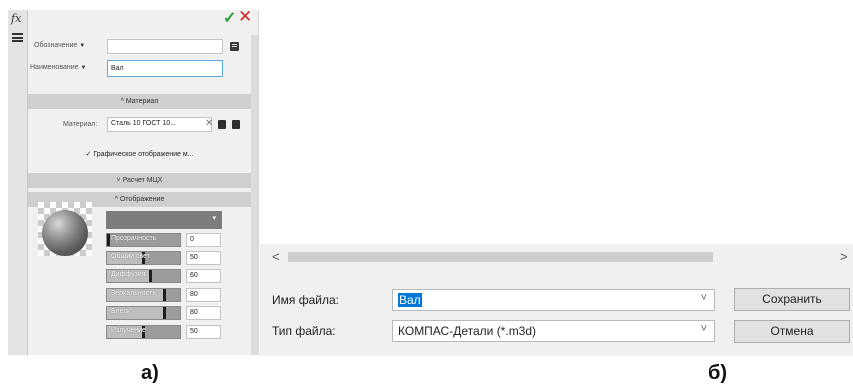  I want to click on filename-value: Вал, so click(410, 300).